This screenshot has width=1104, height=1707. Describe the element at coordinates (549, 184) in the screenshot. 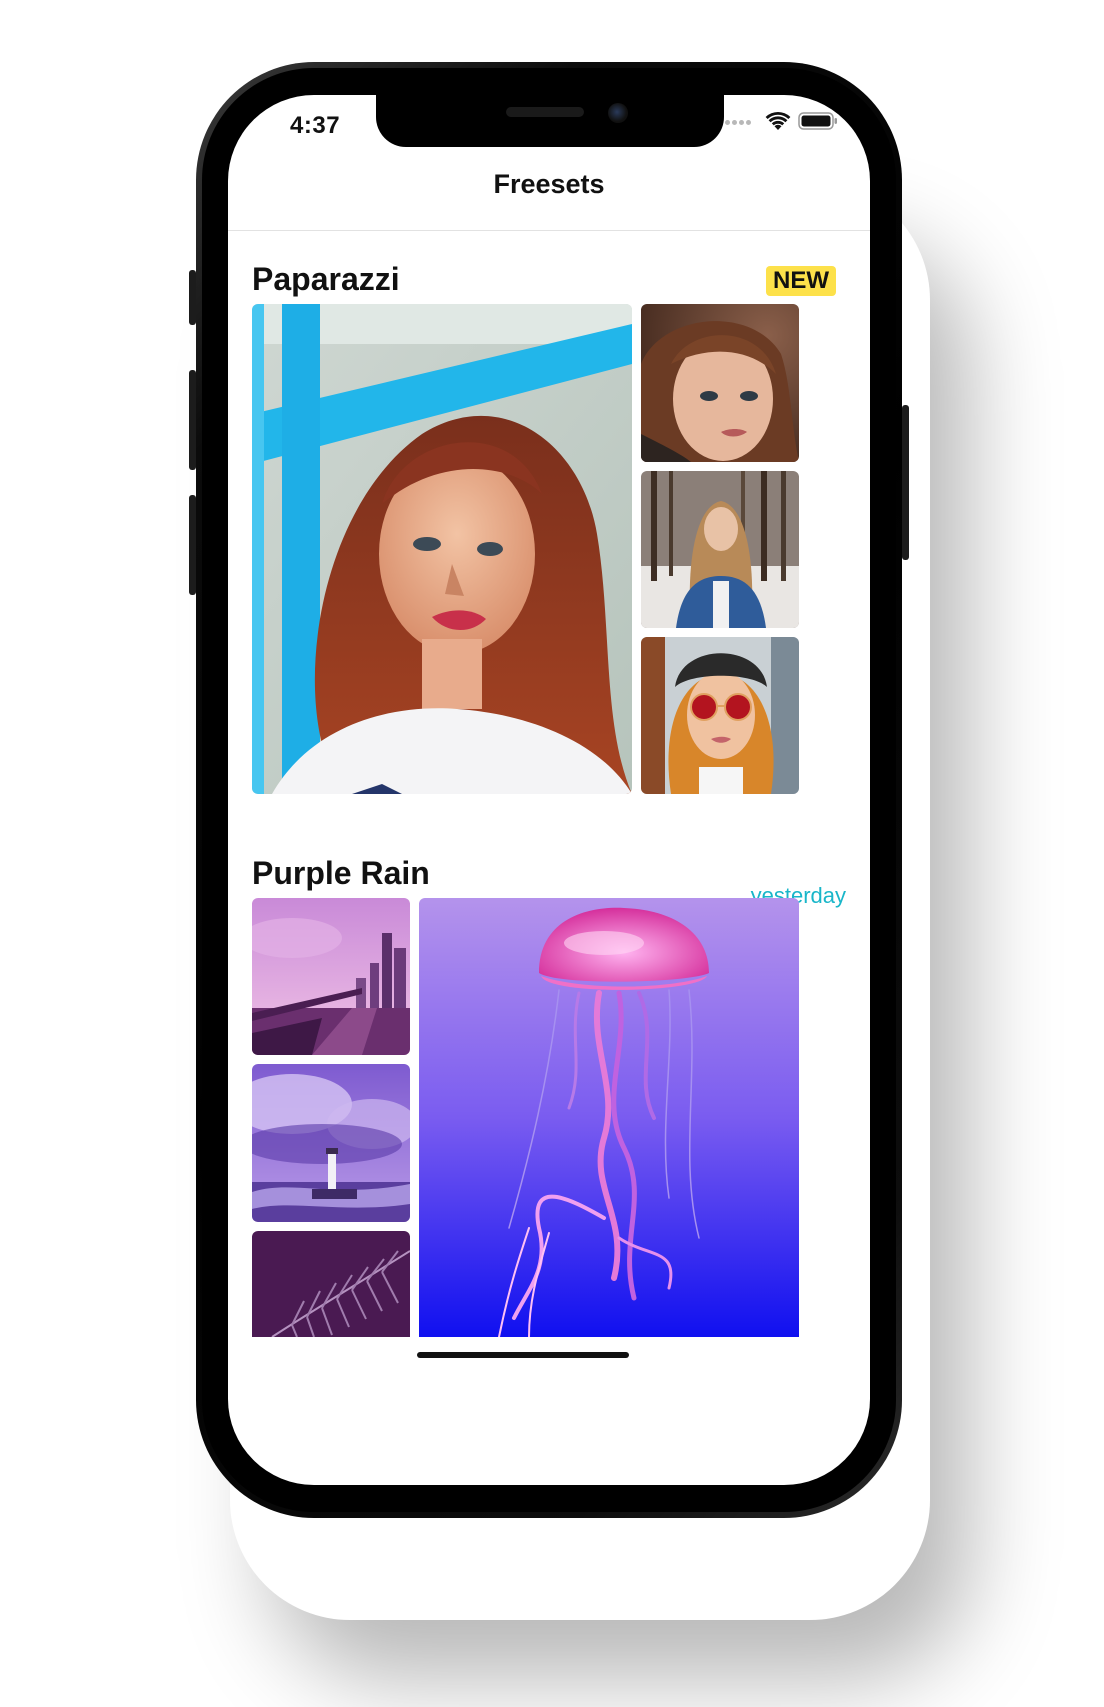

I see `nav-title: Freesets` at that location.